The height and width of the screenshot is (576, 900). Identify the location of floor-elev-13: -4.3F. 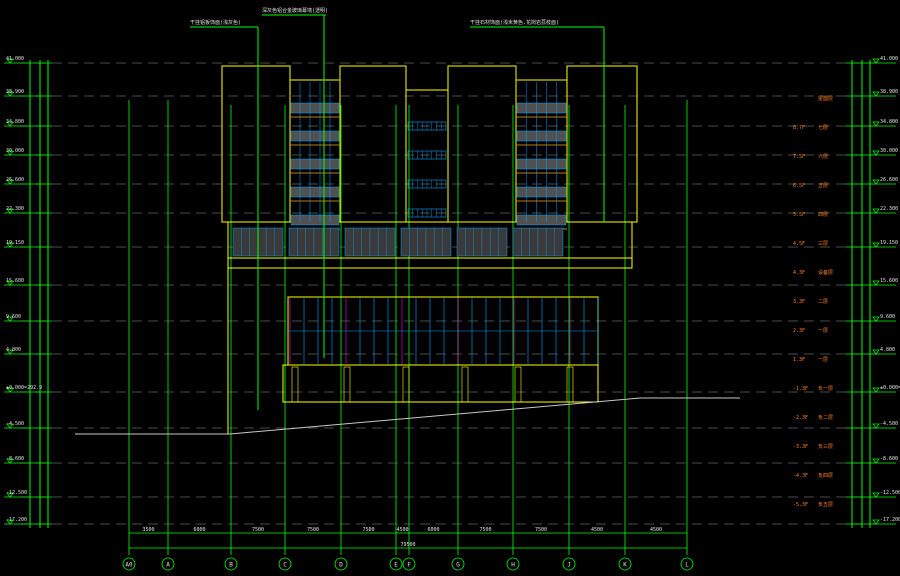
(800, 476).